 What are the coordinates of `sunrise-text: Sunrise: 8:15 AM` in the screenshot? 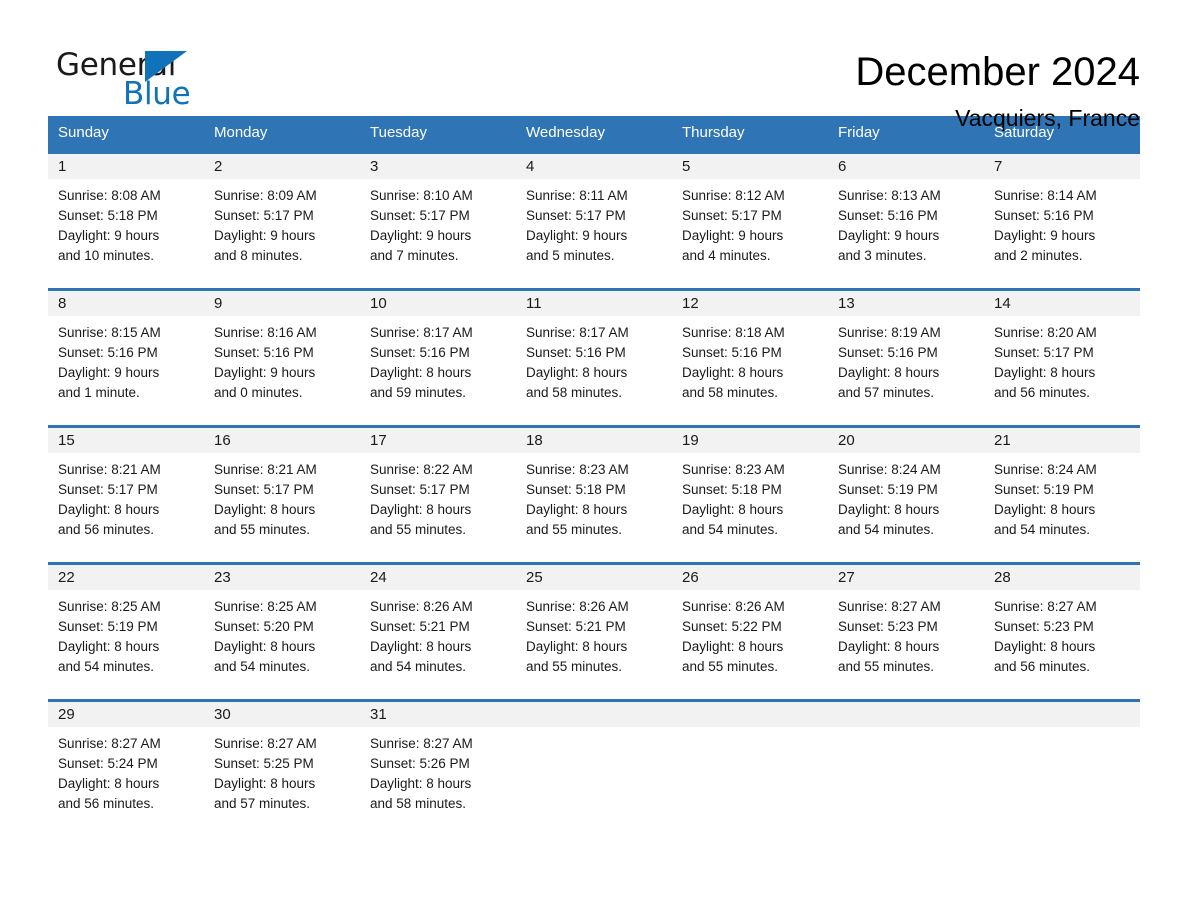 It's located at (109, 332).